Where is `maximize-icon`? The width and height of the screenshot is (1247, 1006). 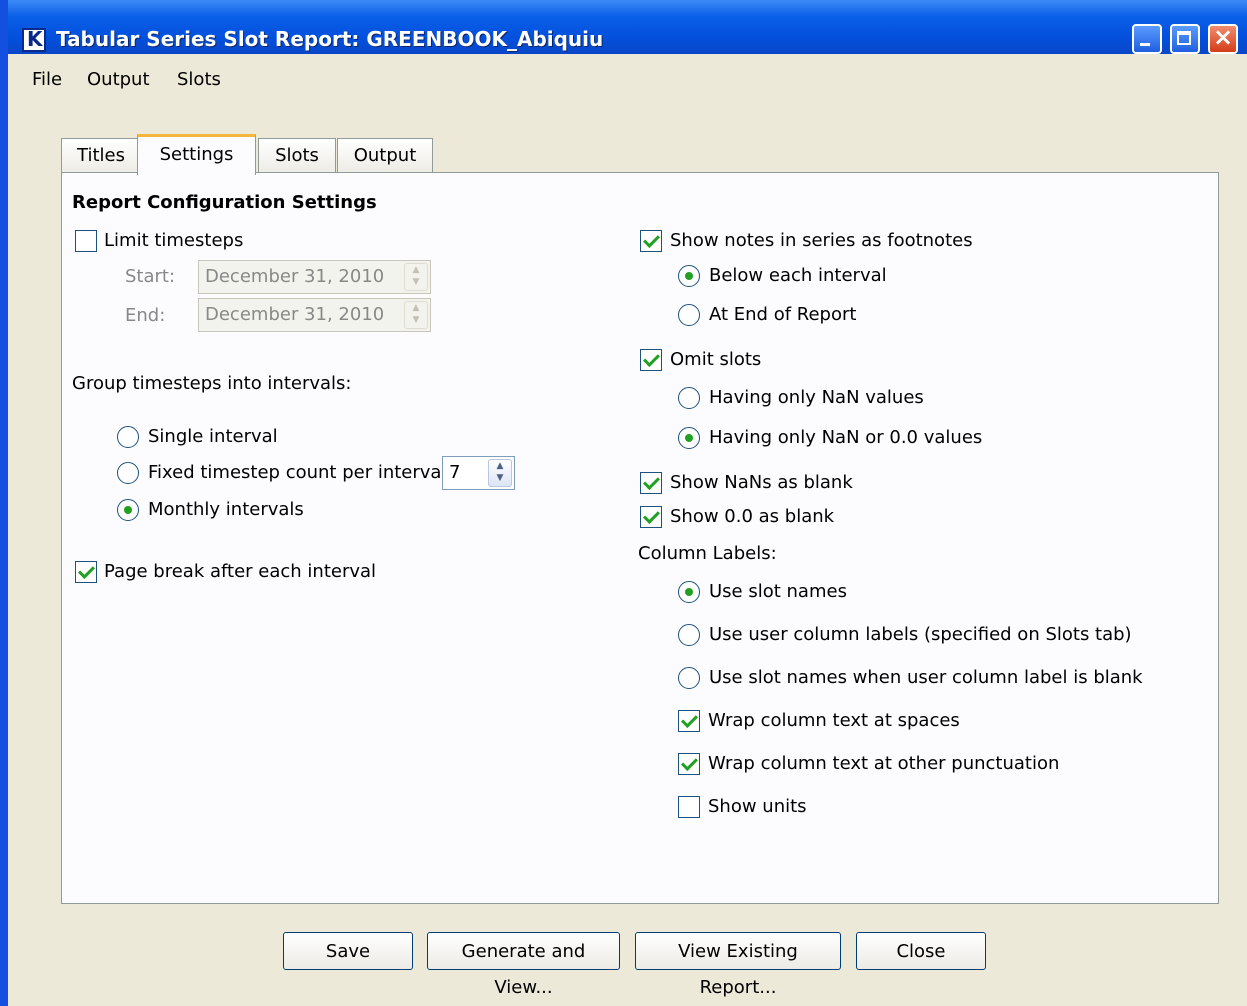 maximize-icon is located at coordinates (1184, 38).